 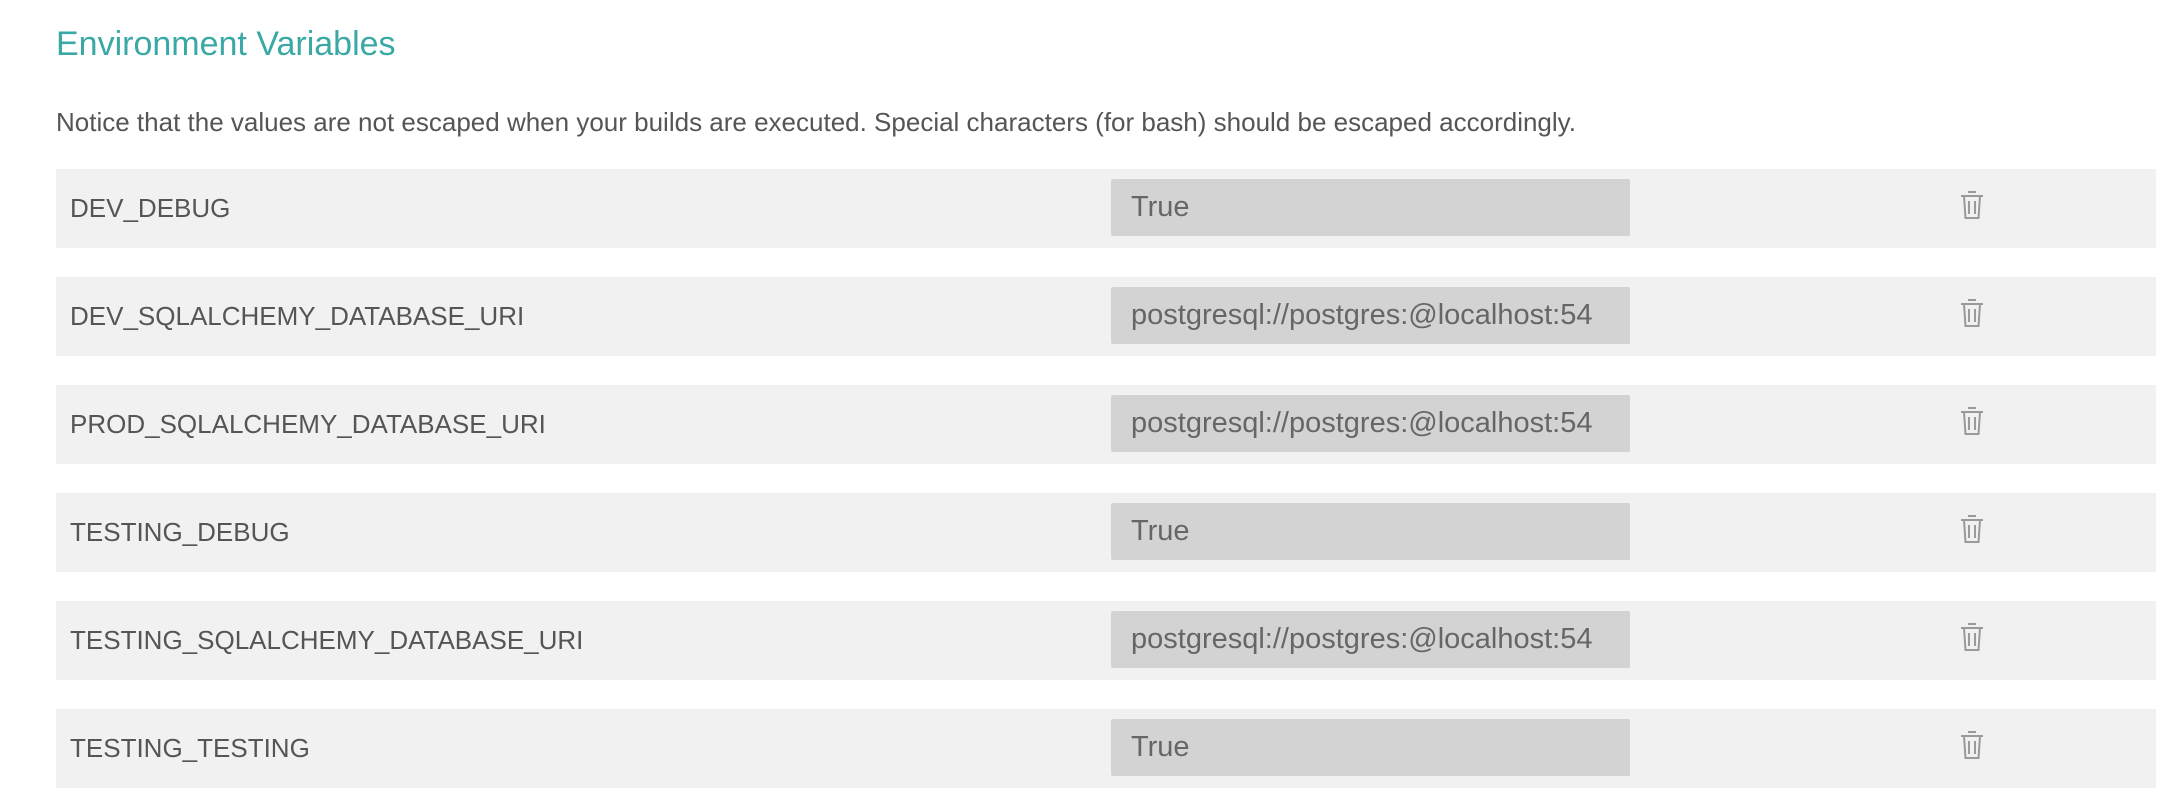 What do you see at coordinates (1106, 208) in the screenshot?
I see `env-var-row: DEV_DEBUG True` at bounding box center [1106, 208].